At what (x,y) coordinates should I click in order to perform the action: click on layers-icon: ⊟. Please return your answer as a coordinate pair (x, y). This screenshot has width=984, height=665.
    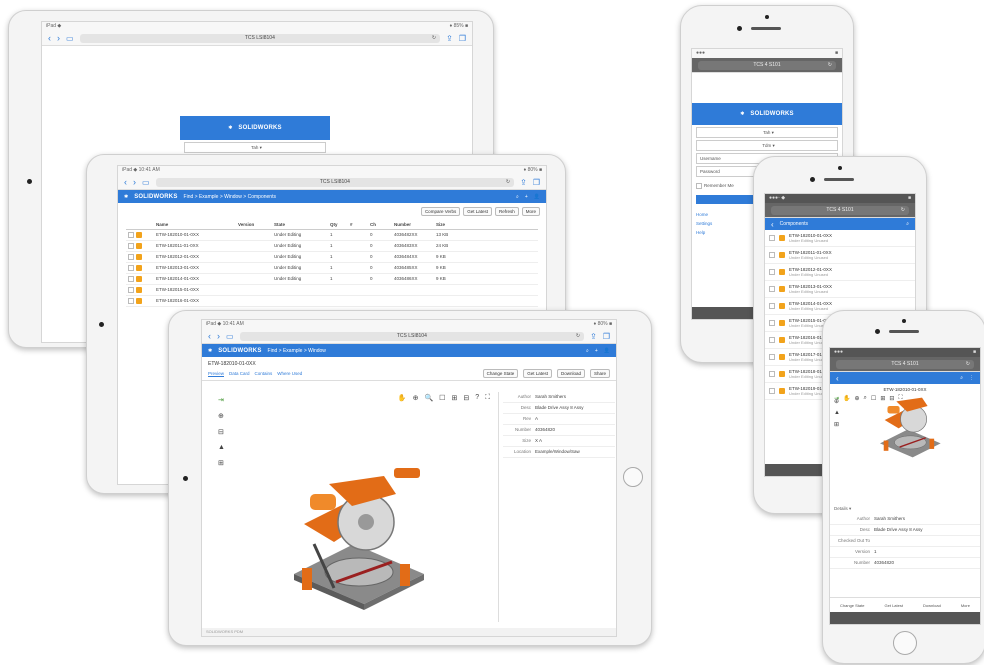
    Looking at the image, I should click on (221, 432).